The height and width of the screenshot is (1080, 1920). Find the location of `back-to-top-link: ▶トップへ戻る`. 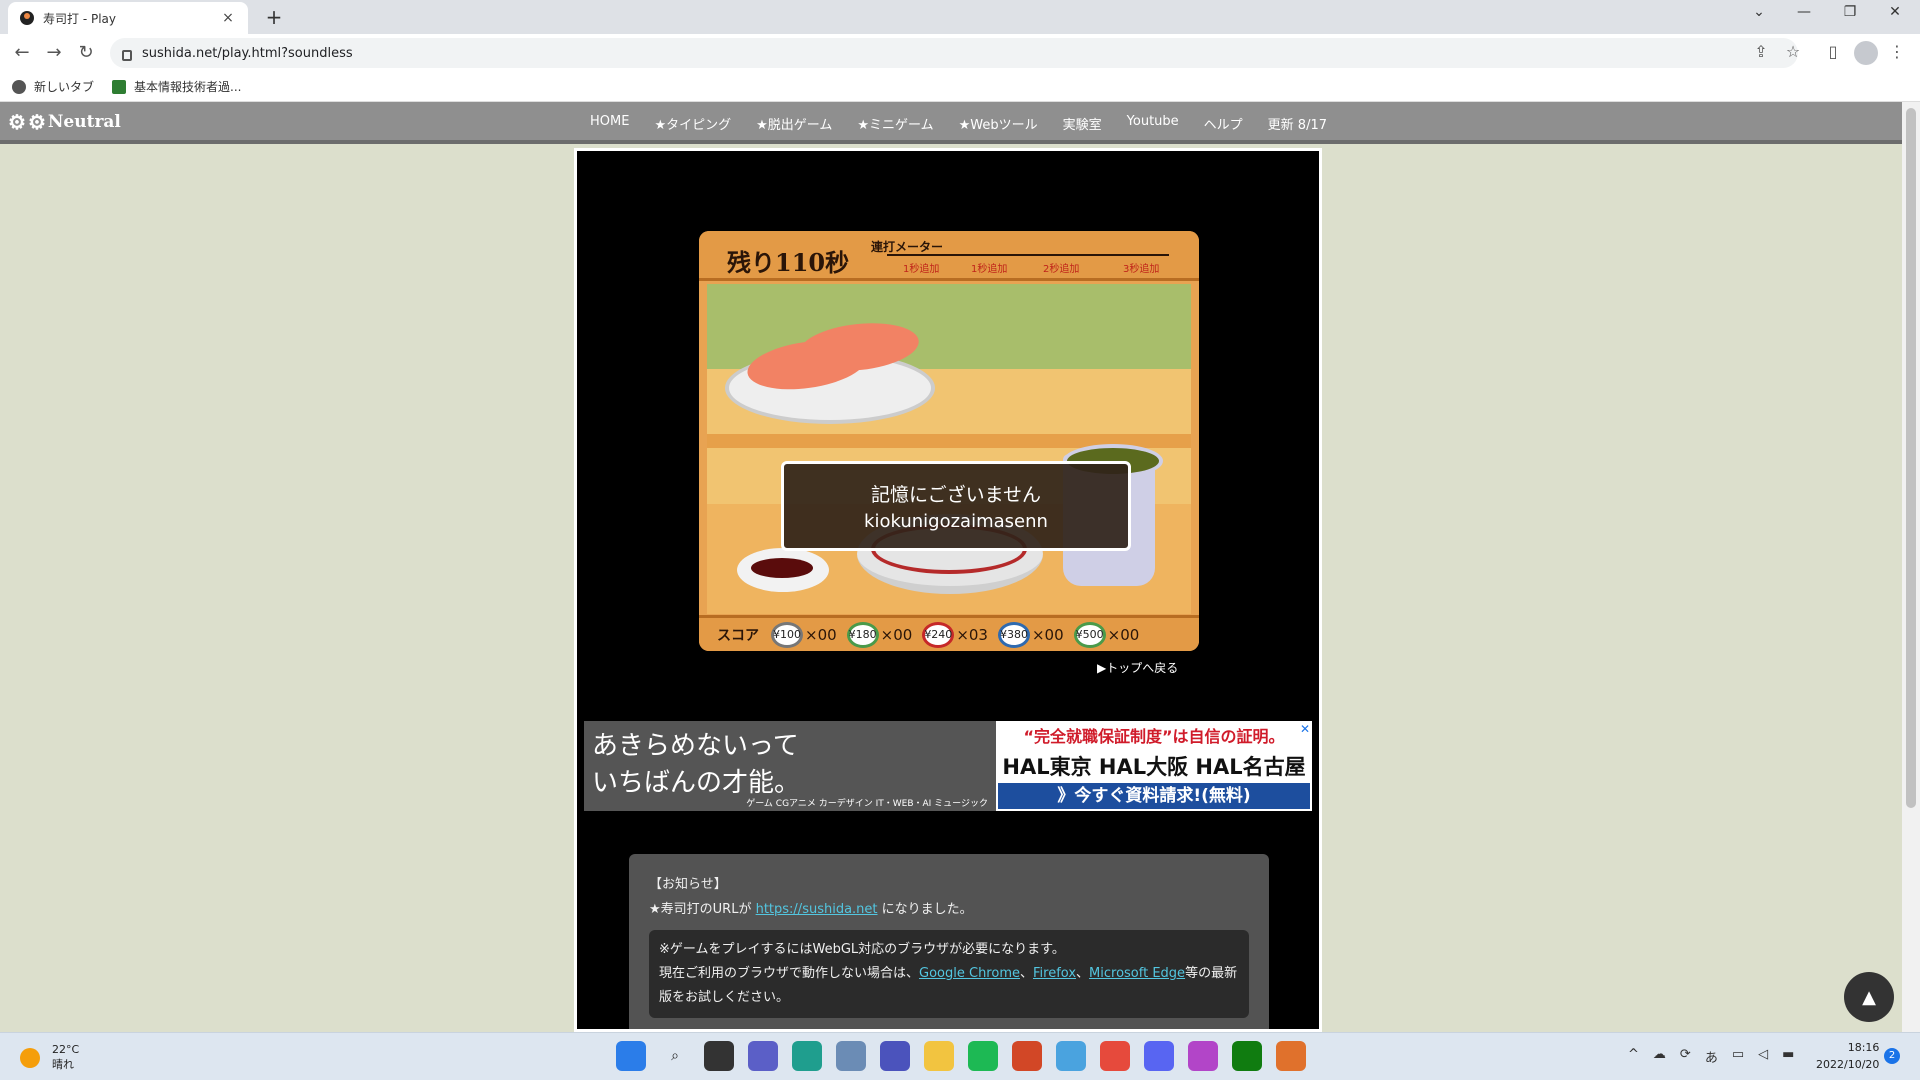

back-to-top-link: ▶トップへ戻る is located at coordinates (1137, 667).